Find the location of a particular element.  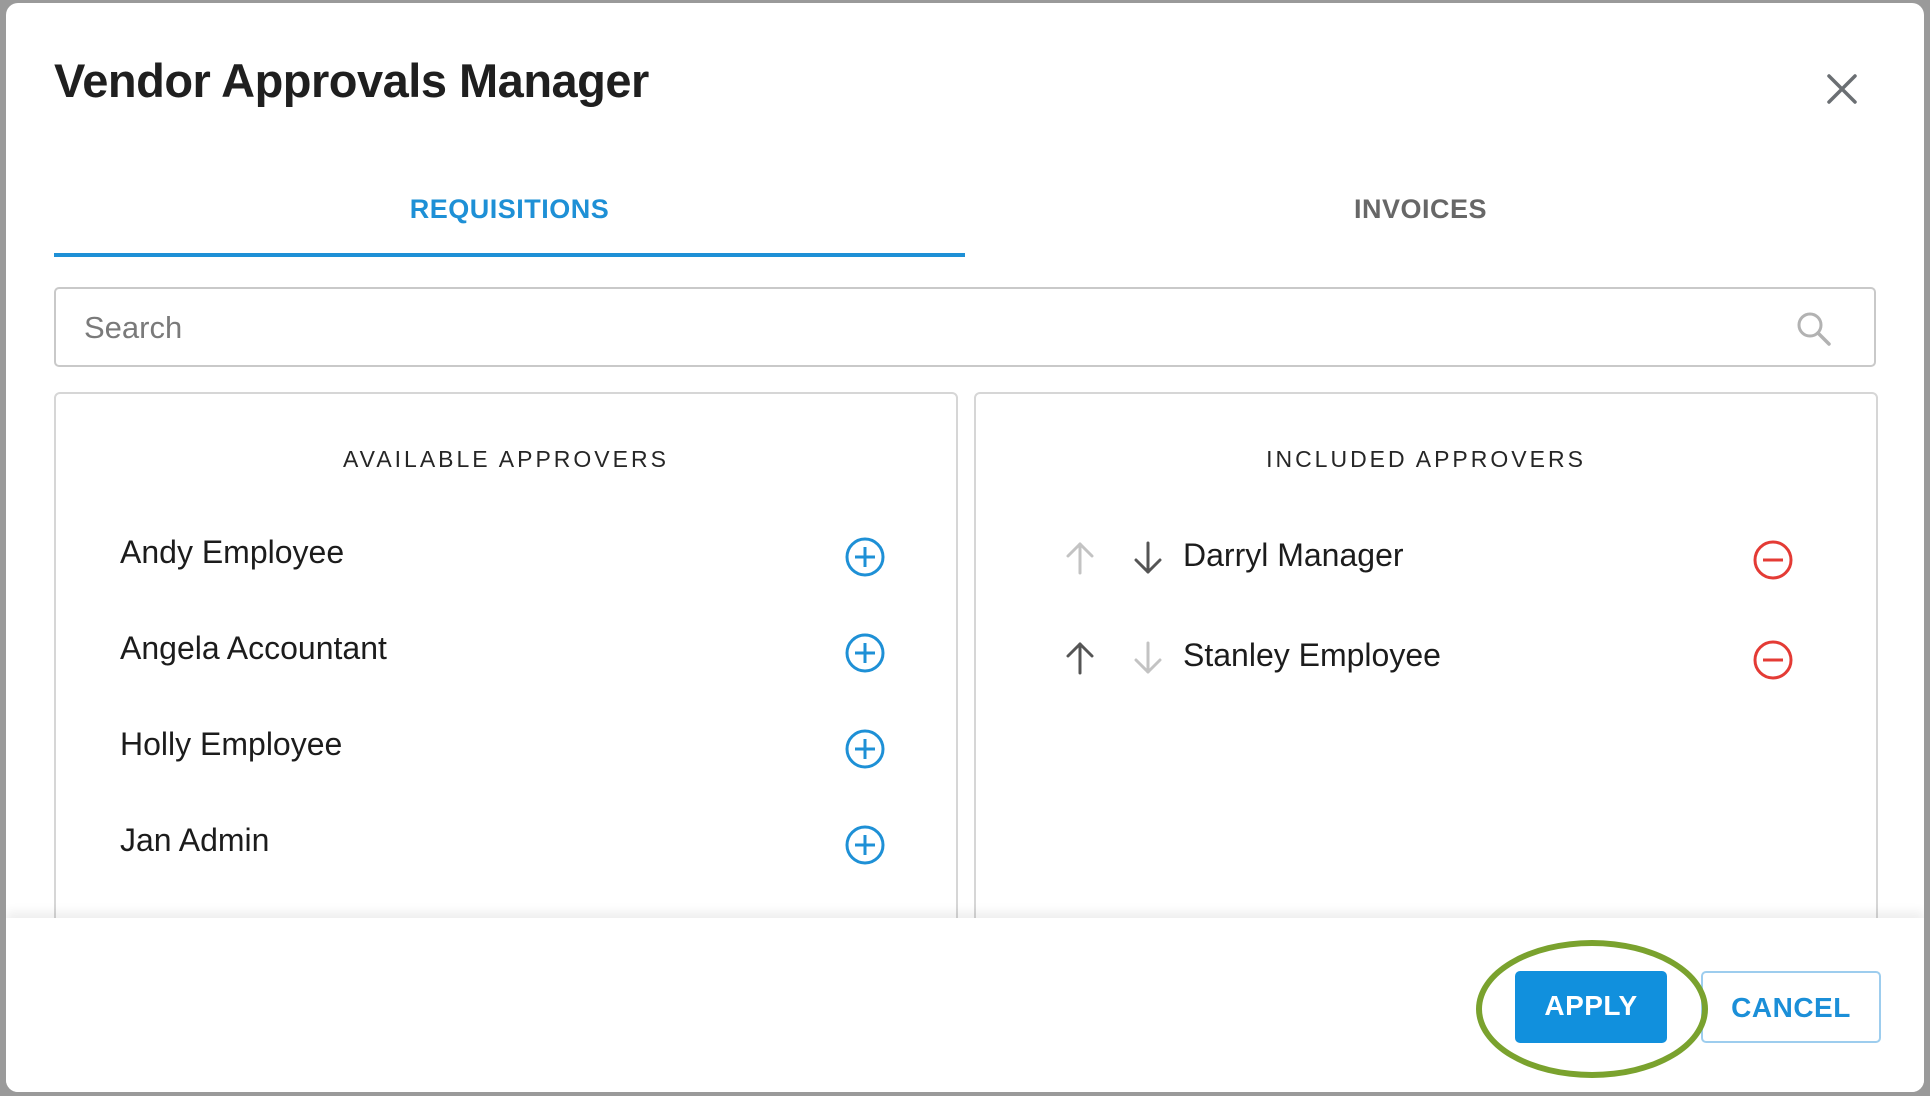

list-item: Angela Accountant is located at coordinates (506, 650).